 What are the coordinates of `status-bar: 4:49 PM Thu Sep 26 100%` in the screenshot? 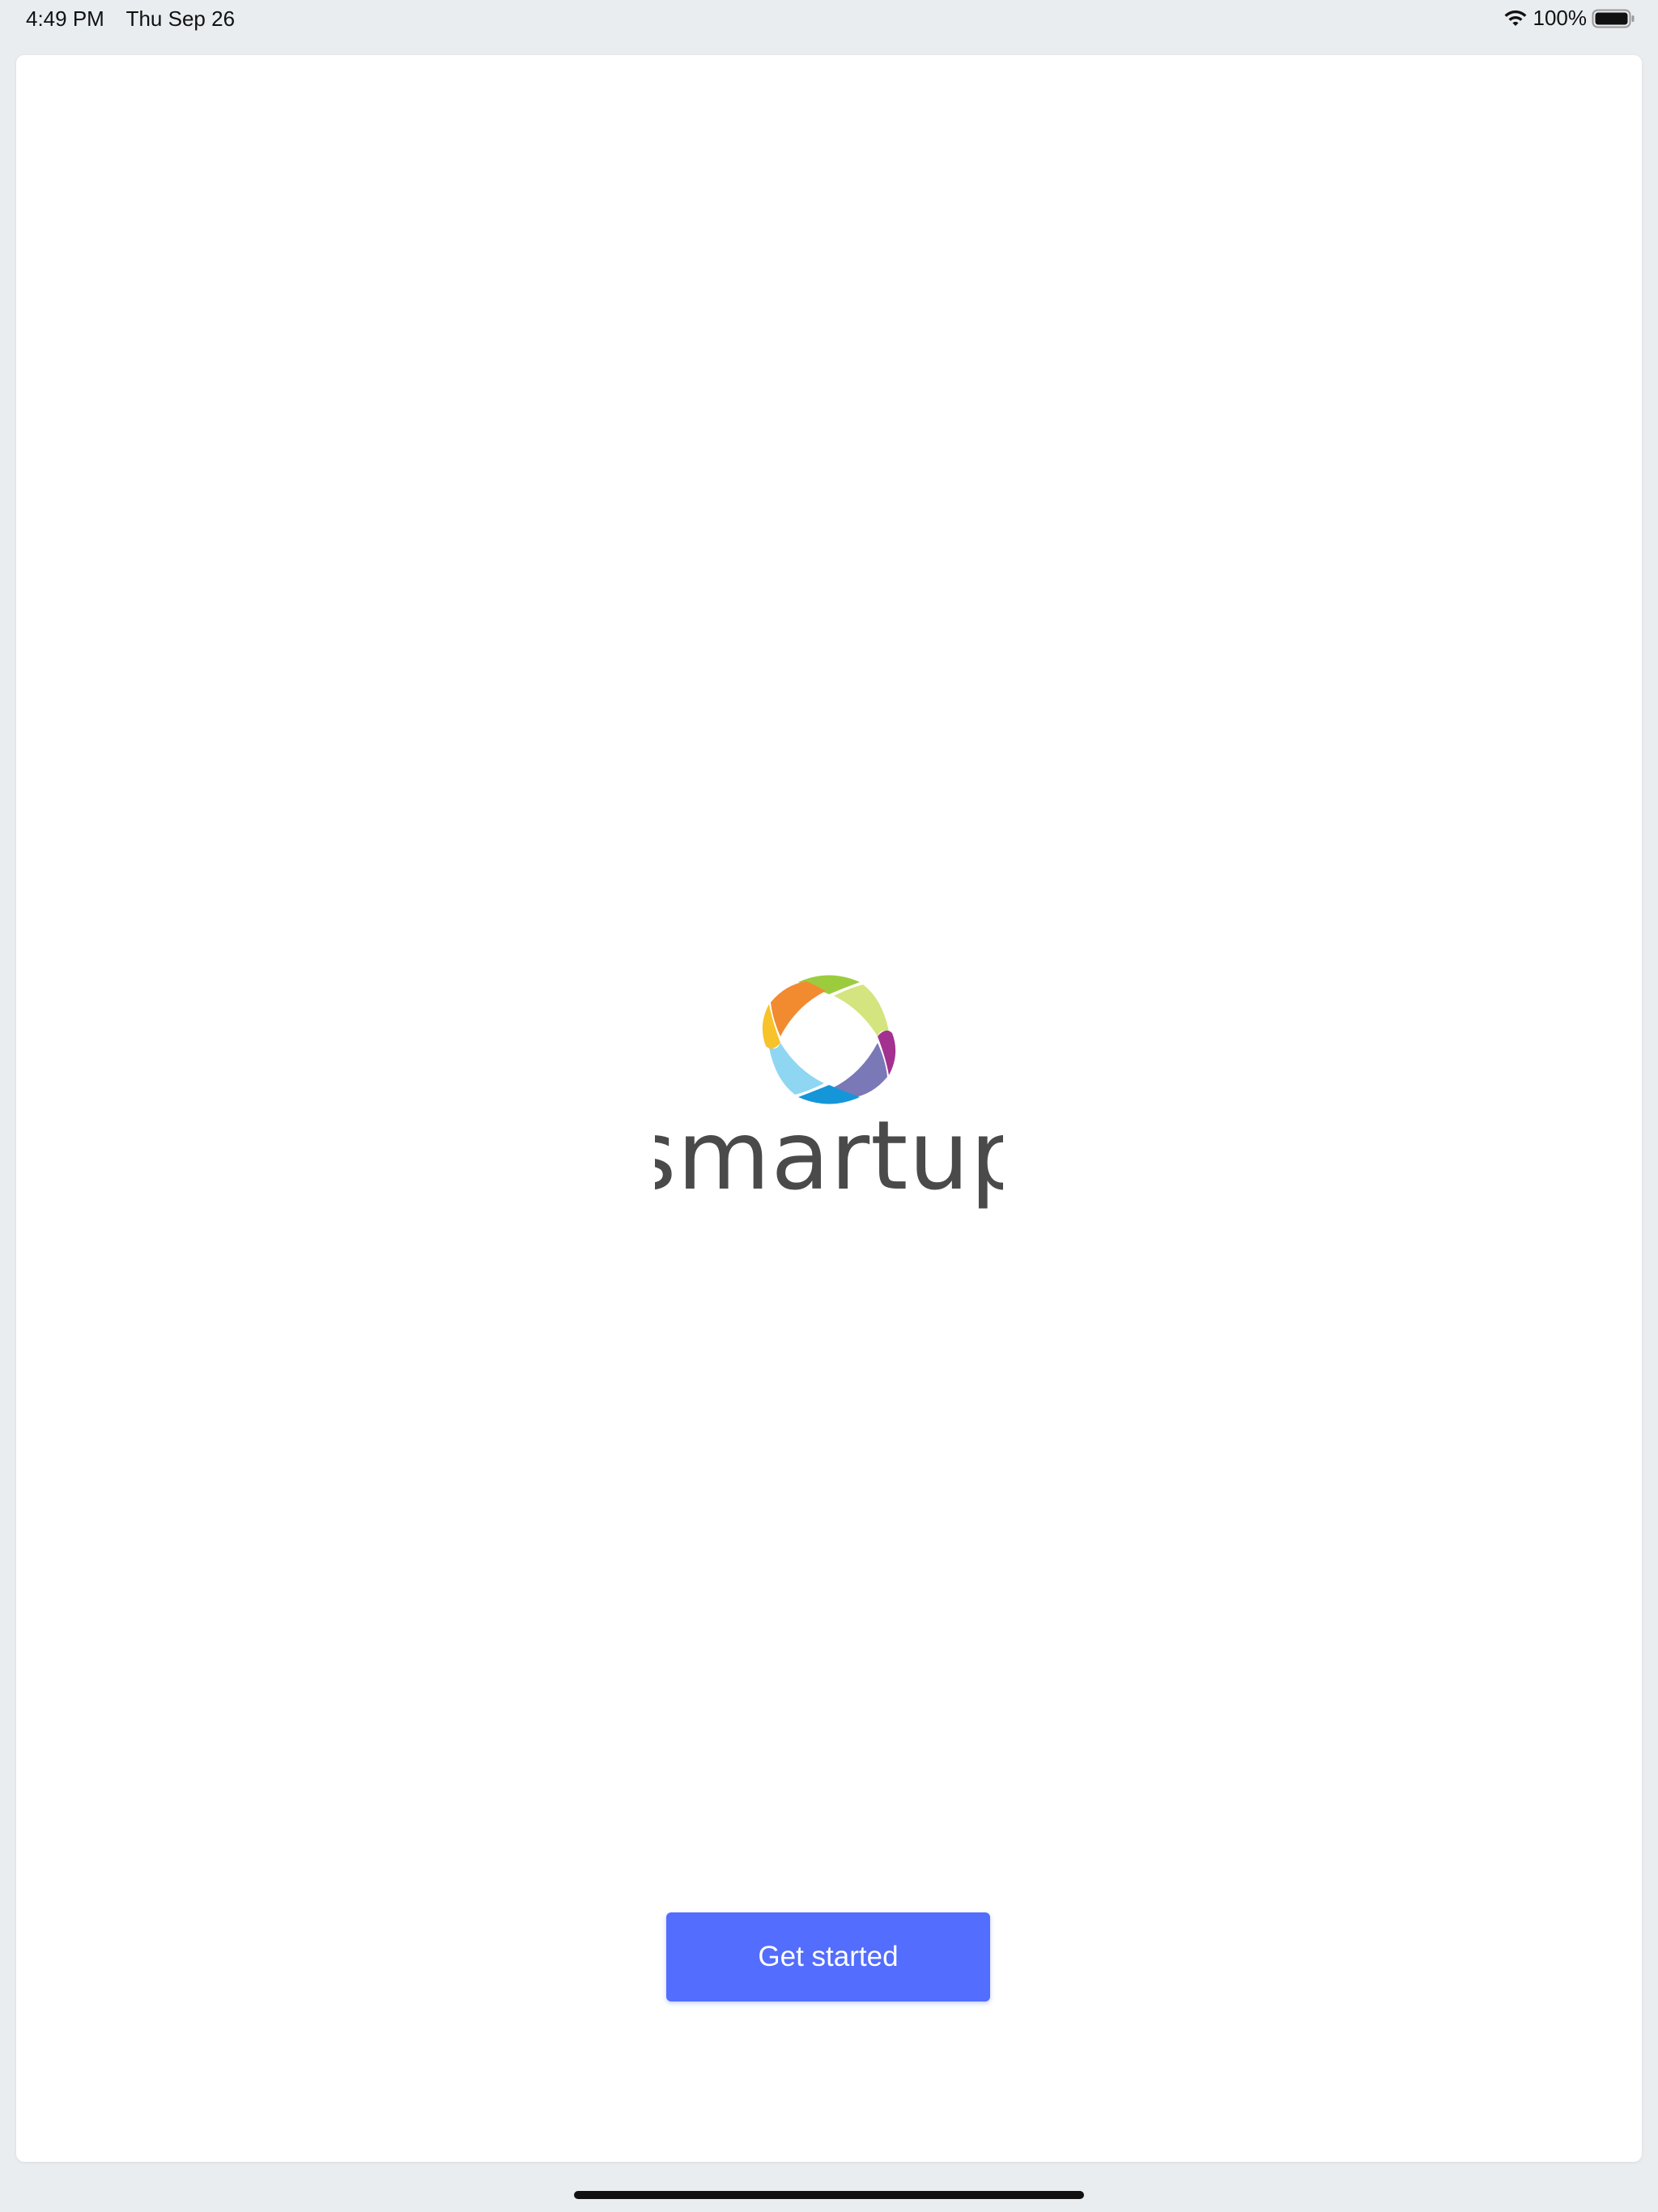 It's located at (829, 19).